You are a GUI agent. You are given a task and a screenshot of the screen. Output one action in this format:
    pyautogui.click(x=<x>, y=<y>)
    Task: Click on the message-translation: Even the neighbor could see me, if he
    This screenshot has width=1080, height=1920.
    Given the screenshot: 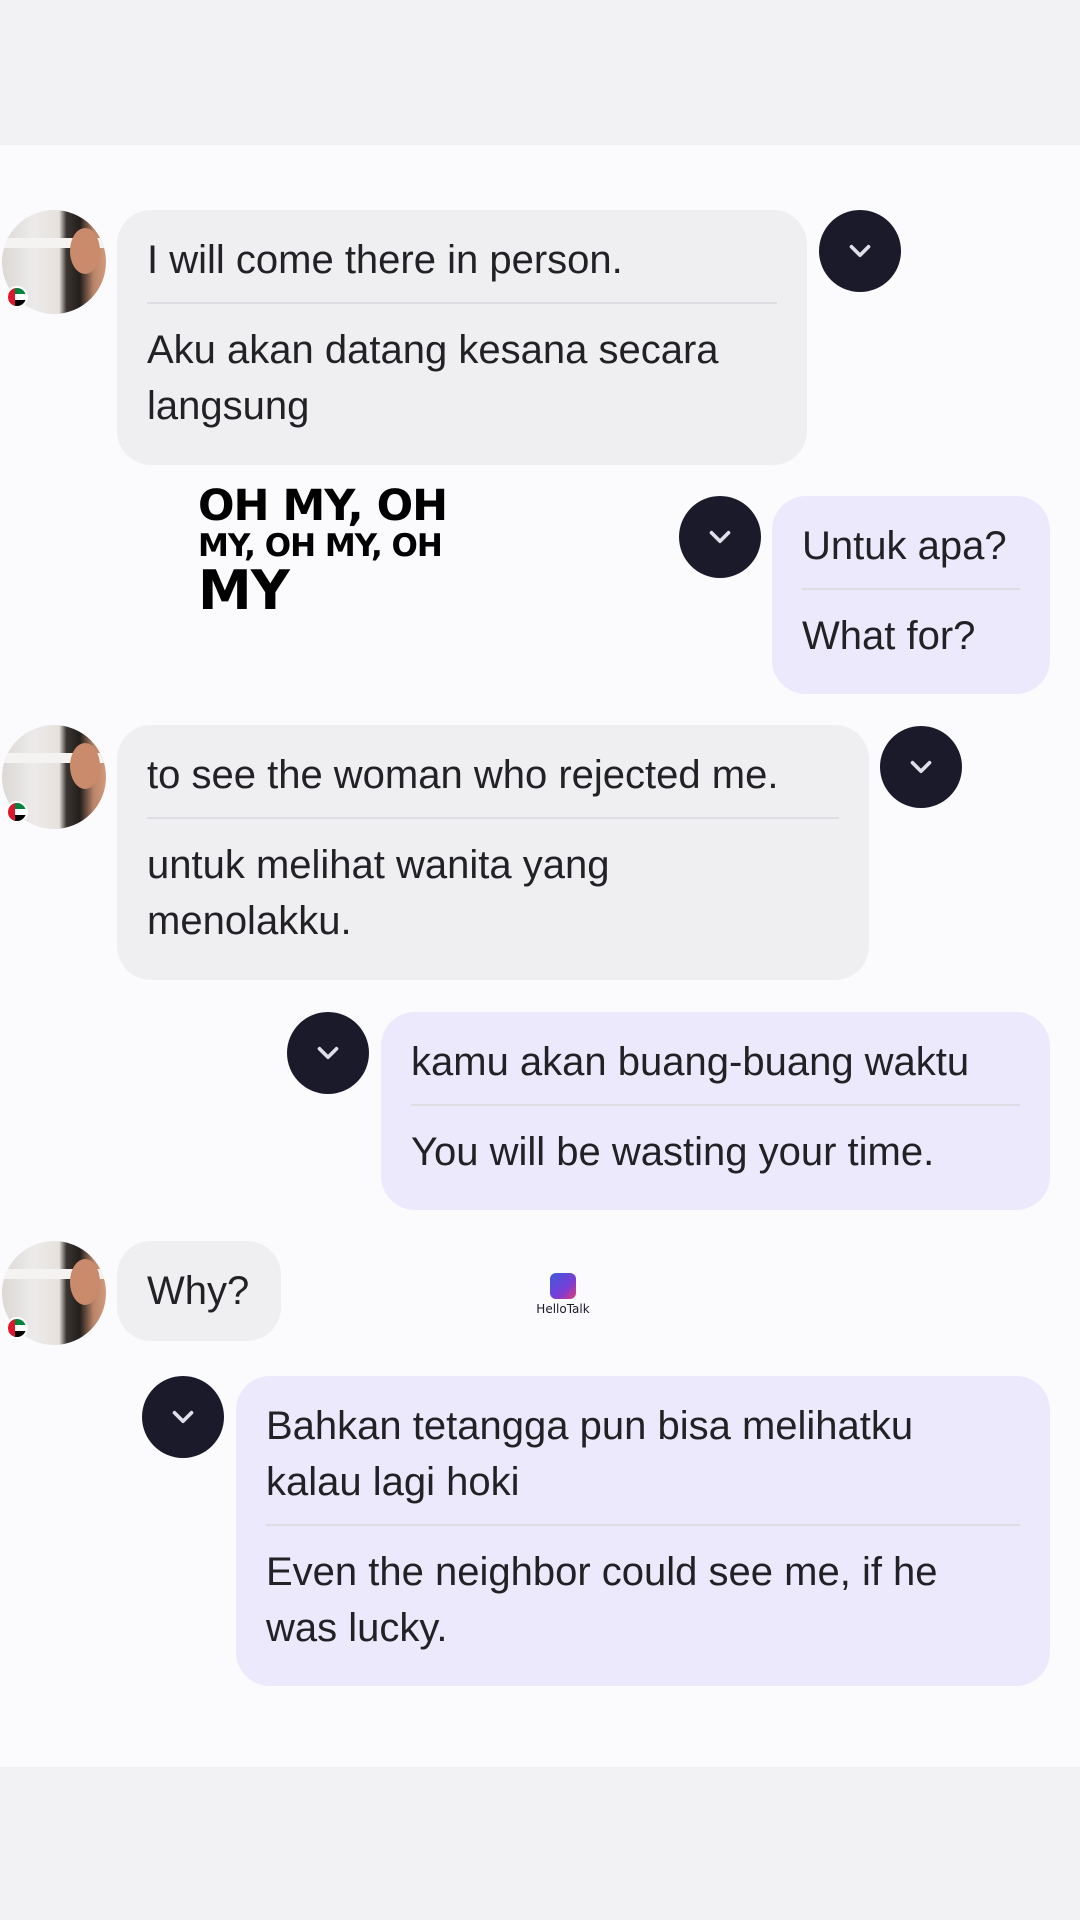 What is the action you would take?
    pyautogui.click(x=602, y=1572)
    